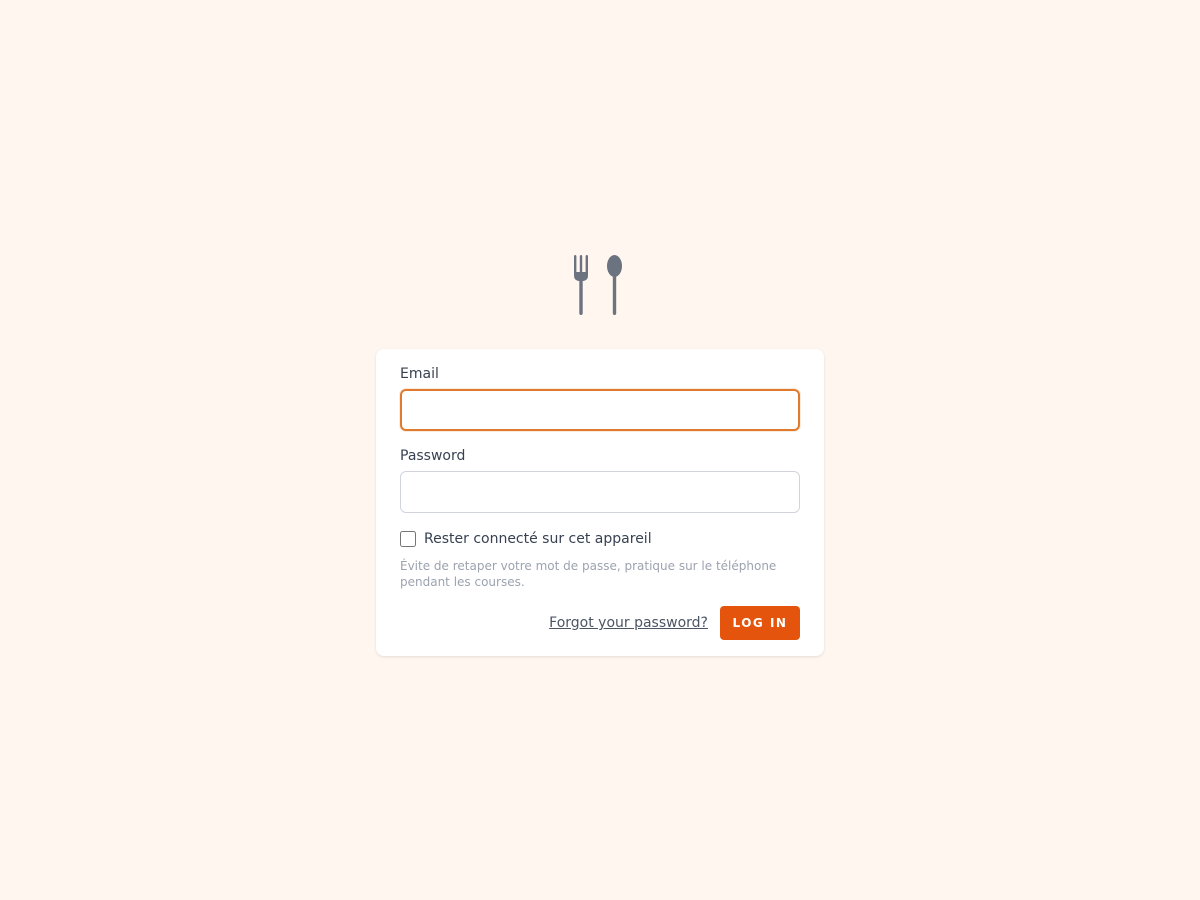  I want to click on app-logo, so click(599, 285).